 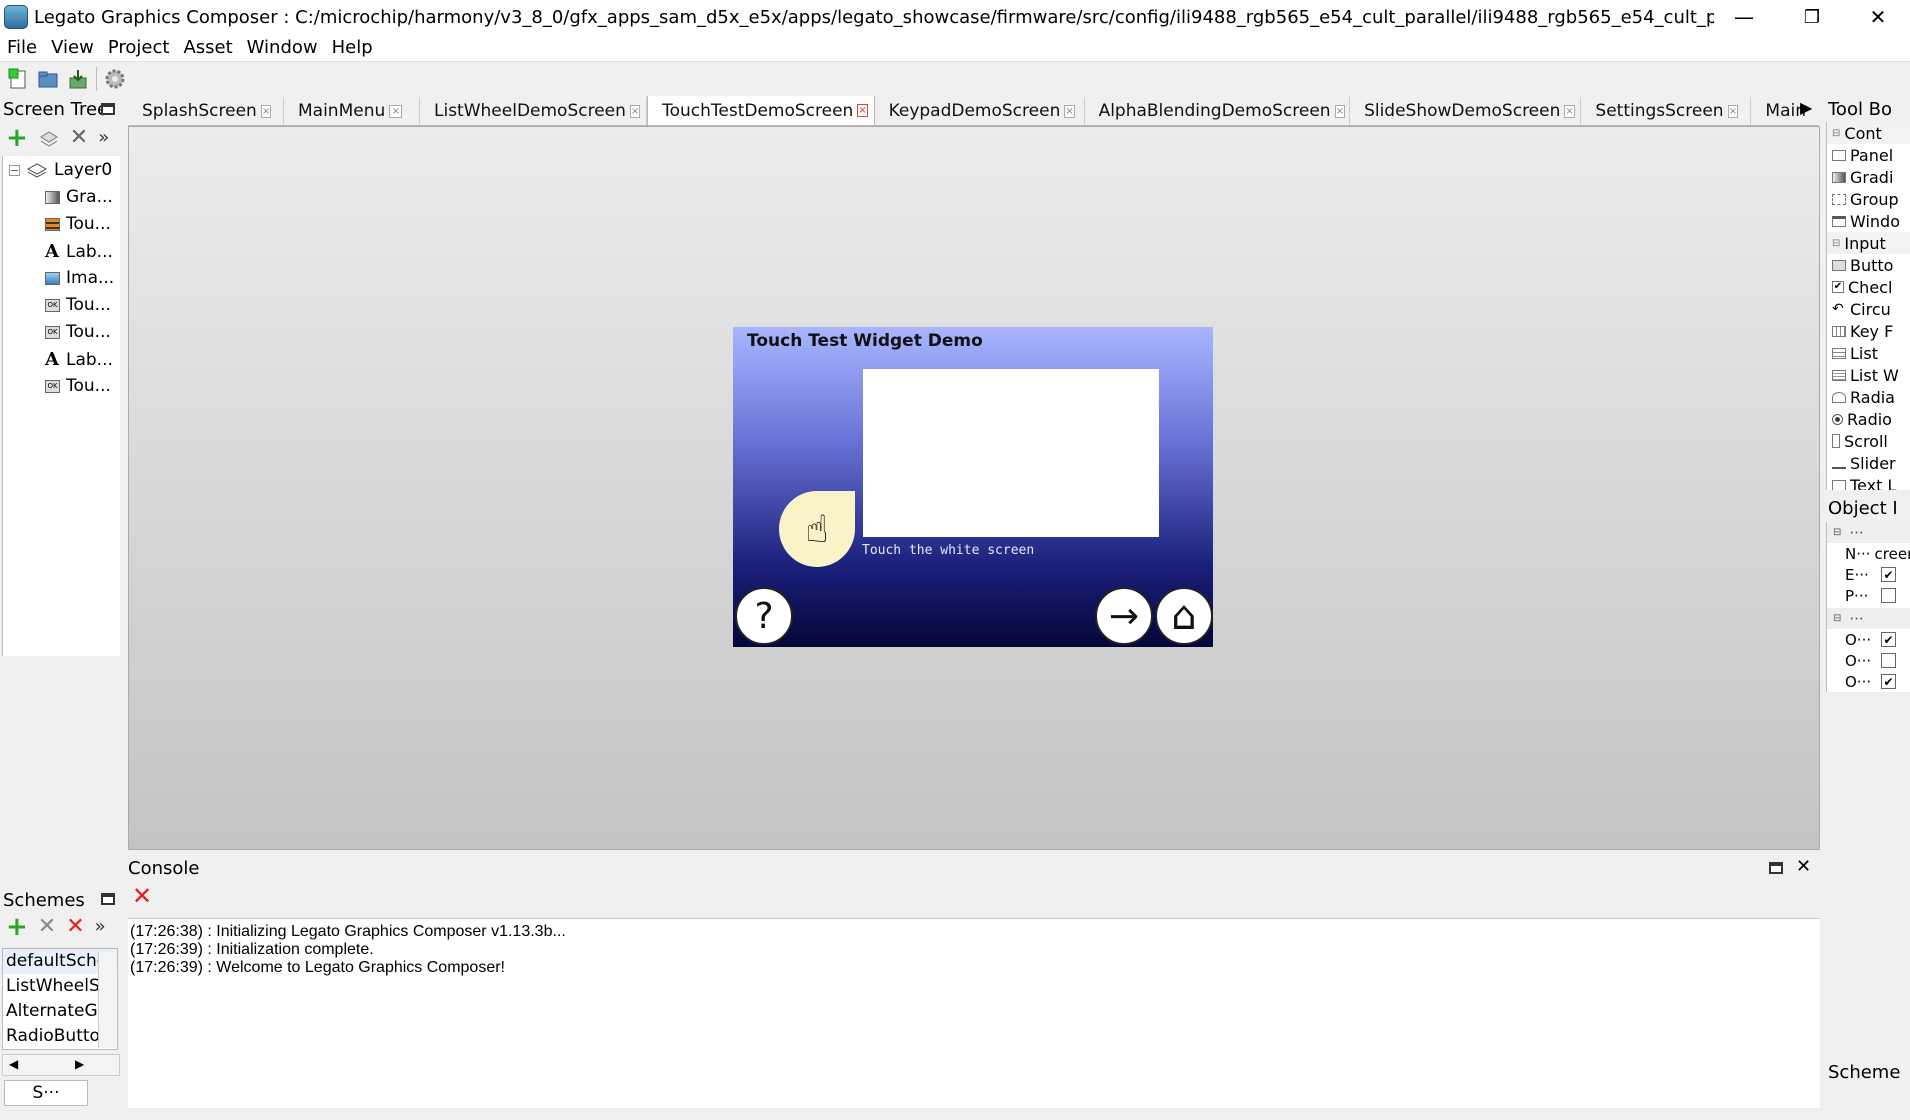 What do you see at coordinates (115, 79) in the screenshot?
I see `settings-button` at bounding box center [115, 79].